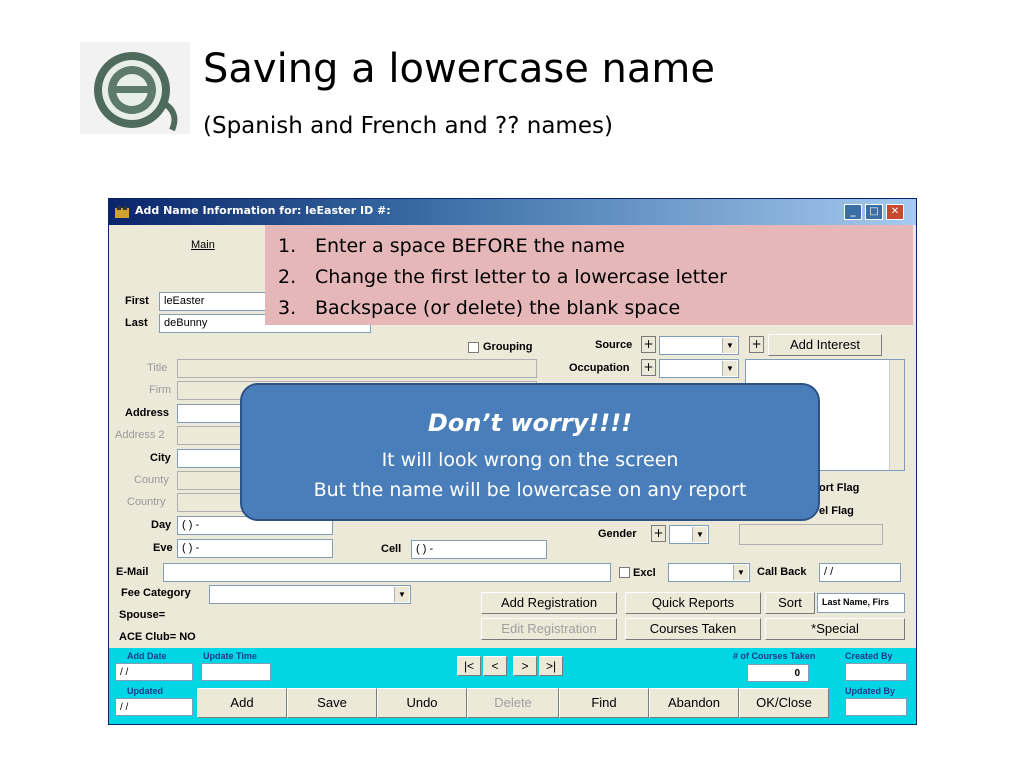 This screenshot has width=1024, height=768. What do you see at coordinates (473, 347) in the screenshot?
I see `grouping-checkbox` at bounding box center [473, 347].